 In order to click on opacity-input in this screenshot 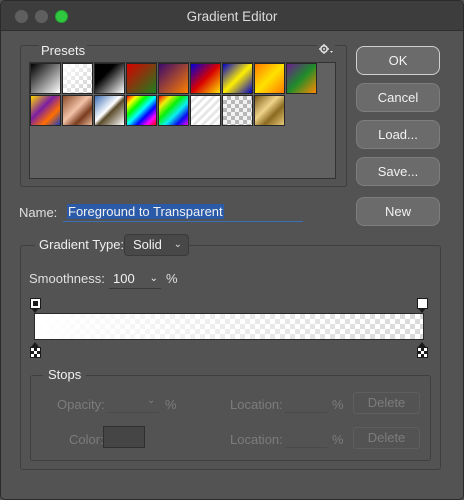, I will do `click(133, 412)`.